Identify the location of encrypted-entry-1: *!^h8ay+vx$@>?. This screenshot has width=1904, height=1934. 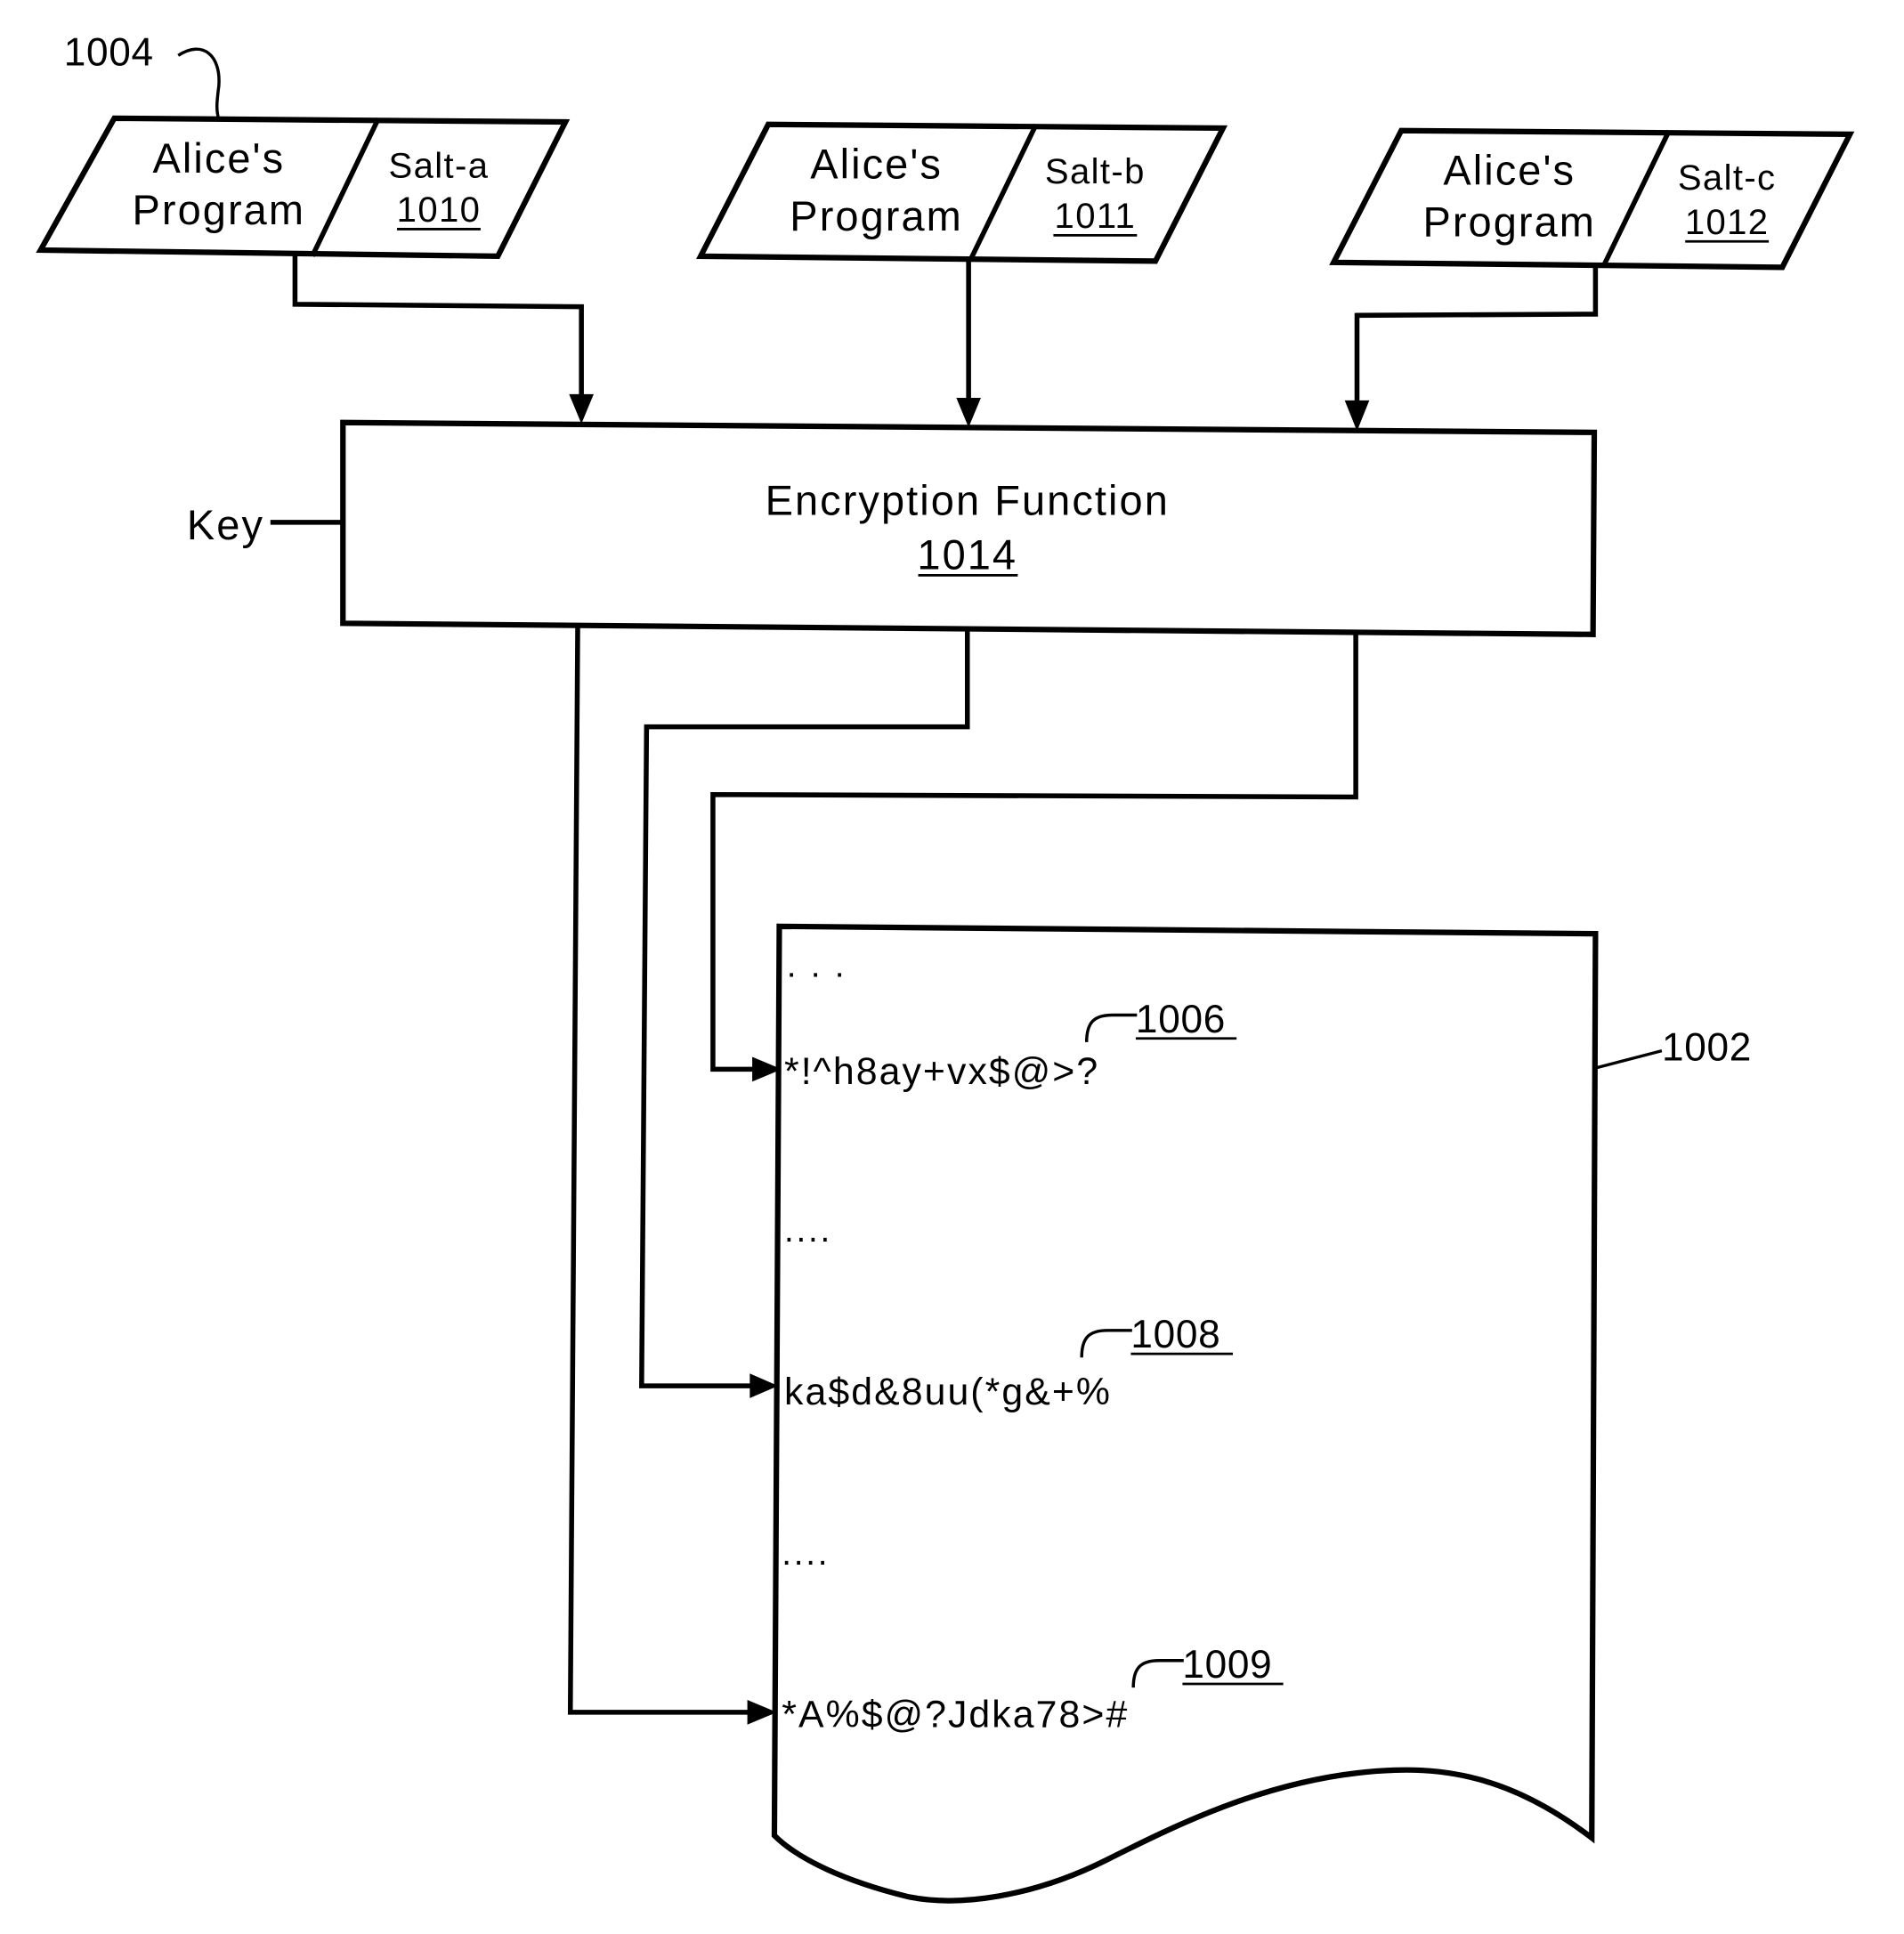
(942, 1071).